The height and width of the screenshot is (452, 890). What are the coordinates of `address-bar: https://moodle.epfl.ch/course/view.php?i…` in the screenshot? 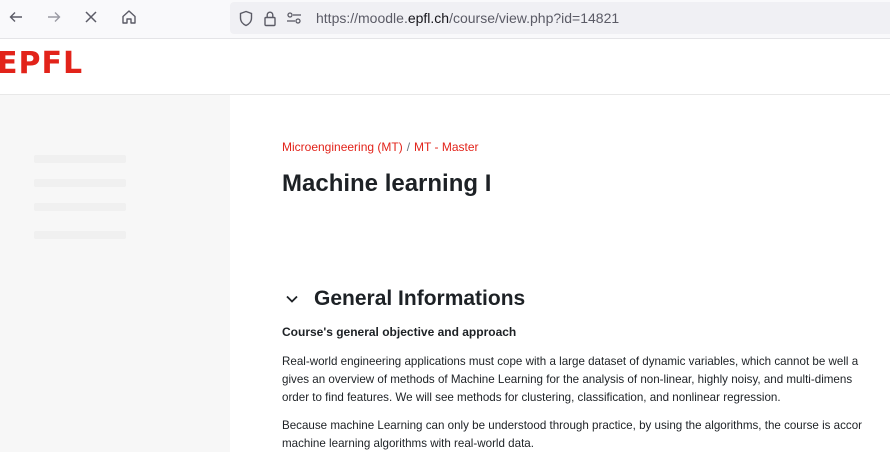 It's located at (560, 18).